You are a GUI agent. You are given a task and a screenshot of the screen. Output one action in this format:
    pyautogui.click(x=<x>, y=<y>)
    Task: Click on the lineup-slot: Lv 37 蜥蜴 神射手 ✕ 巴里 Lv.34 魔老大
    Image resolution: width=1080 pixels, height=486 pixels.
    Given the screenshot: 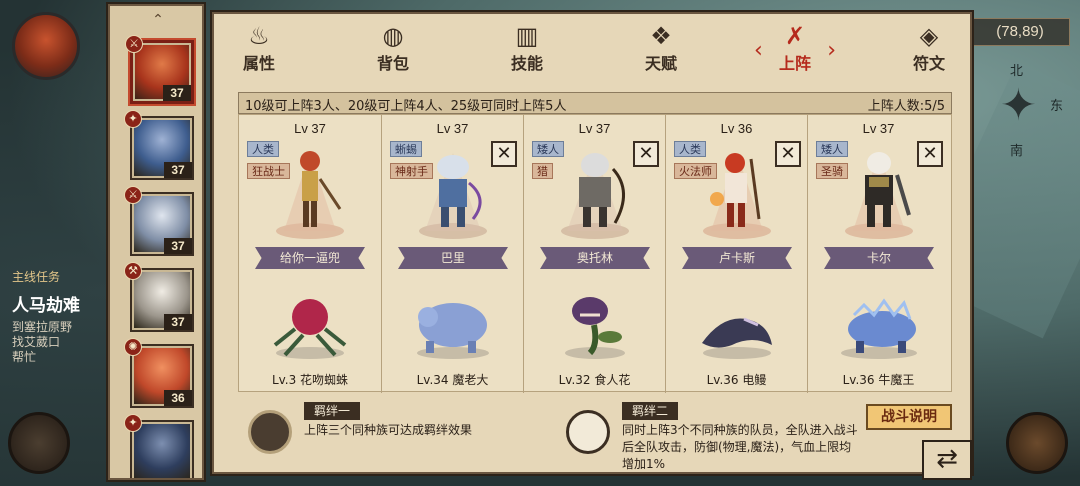 What is the action you would take?
    pyautogui.click(x=452, y=254)
    